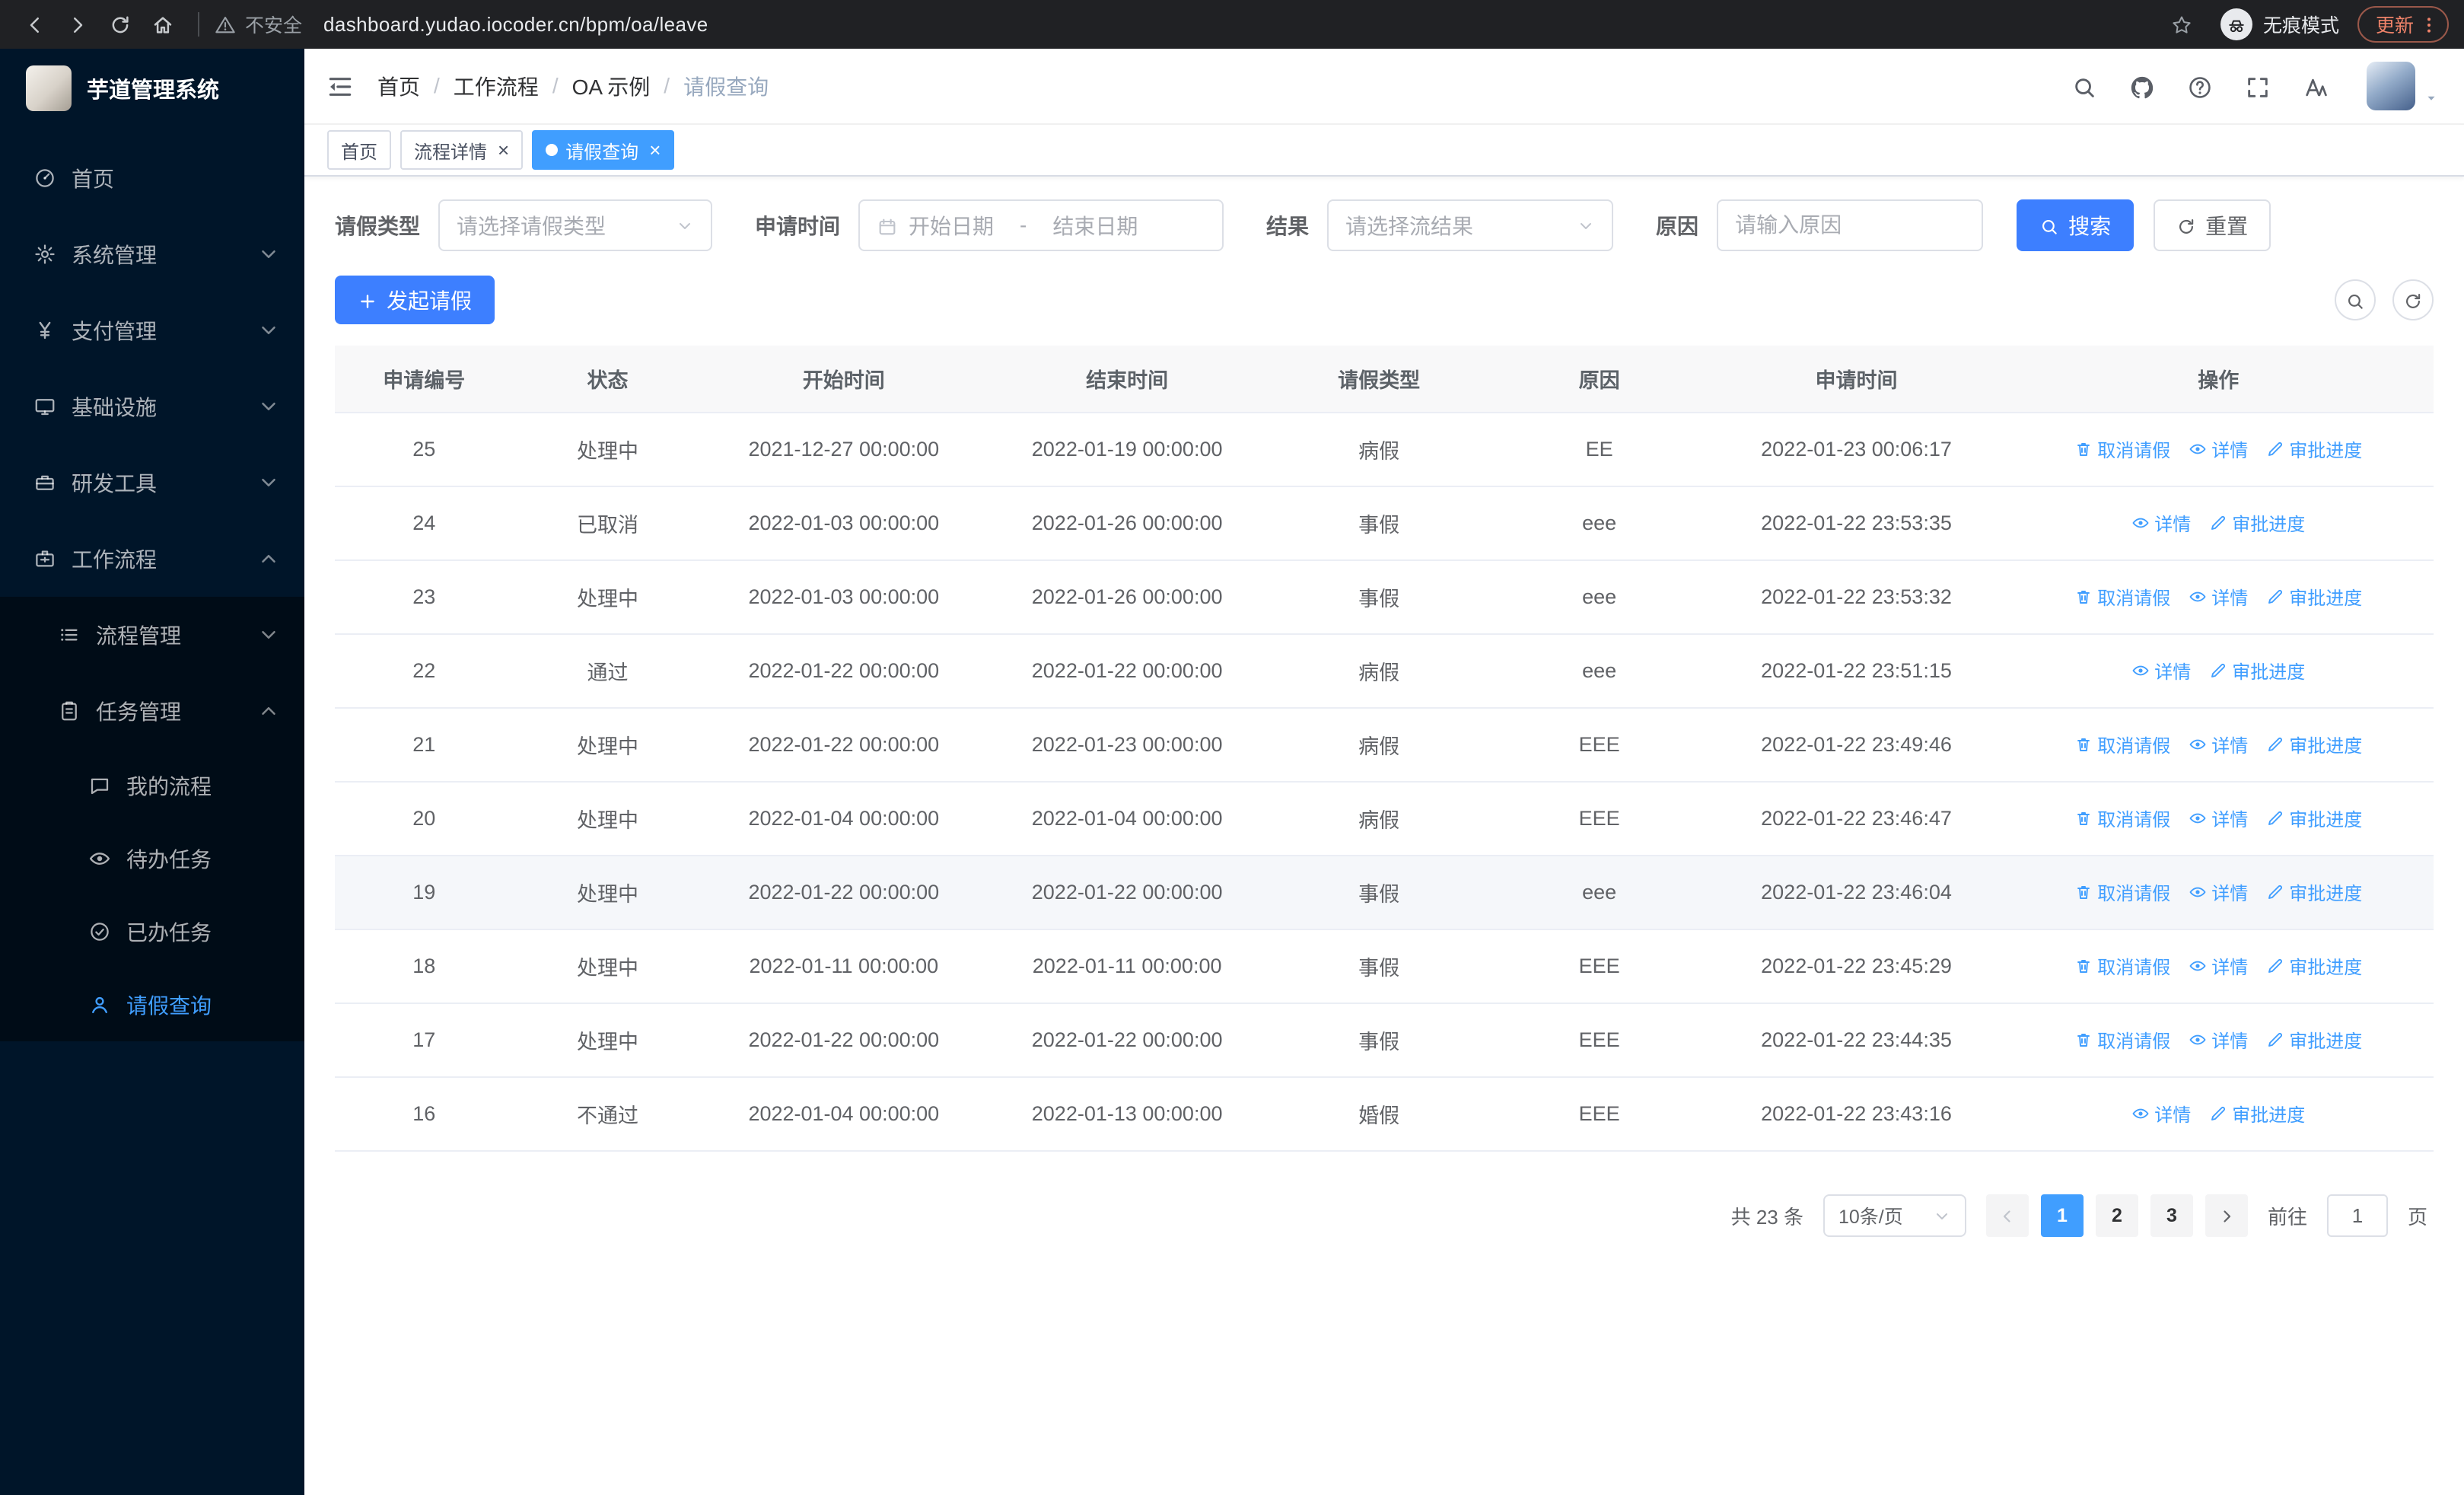  I want to click on sidebar-item-home: 首页, so click(152, 178).